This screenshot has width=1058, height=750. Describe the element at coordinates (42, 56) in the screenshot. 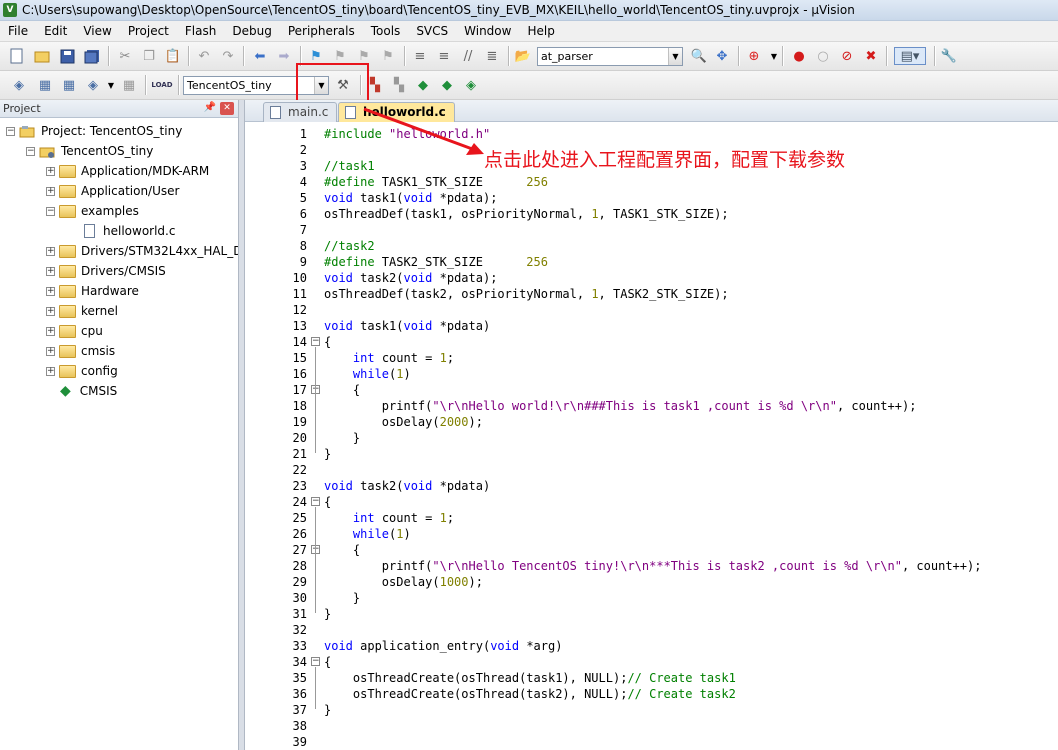

I see `open-file-icon` at that location.